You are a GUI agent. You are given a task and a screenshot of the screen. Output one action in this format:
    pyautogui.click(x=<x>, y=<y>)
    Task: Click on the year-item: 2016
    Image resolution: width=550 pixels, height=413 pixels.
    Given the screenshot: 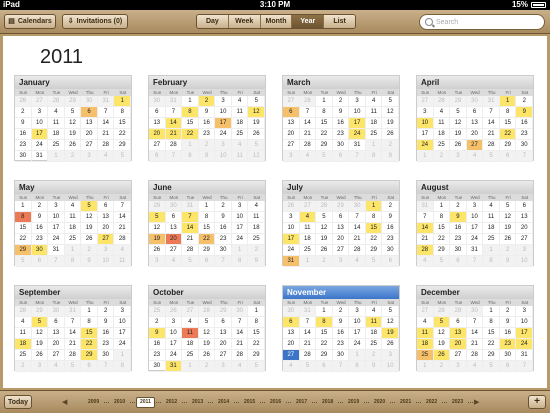 What is the action you would take?
    pyautogui.click(x=275, y=402)
    